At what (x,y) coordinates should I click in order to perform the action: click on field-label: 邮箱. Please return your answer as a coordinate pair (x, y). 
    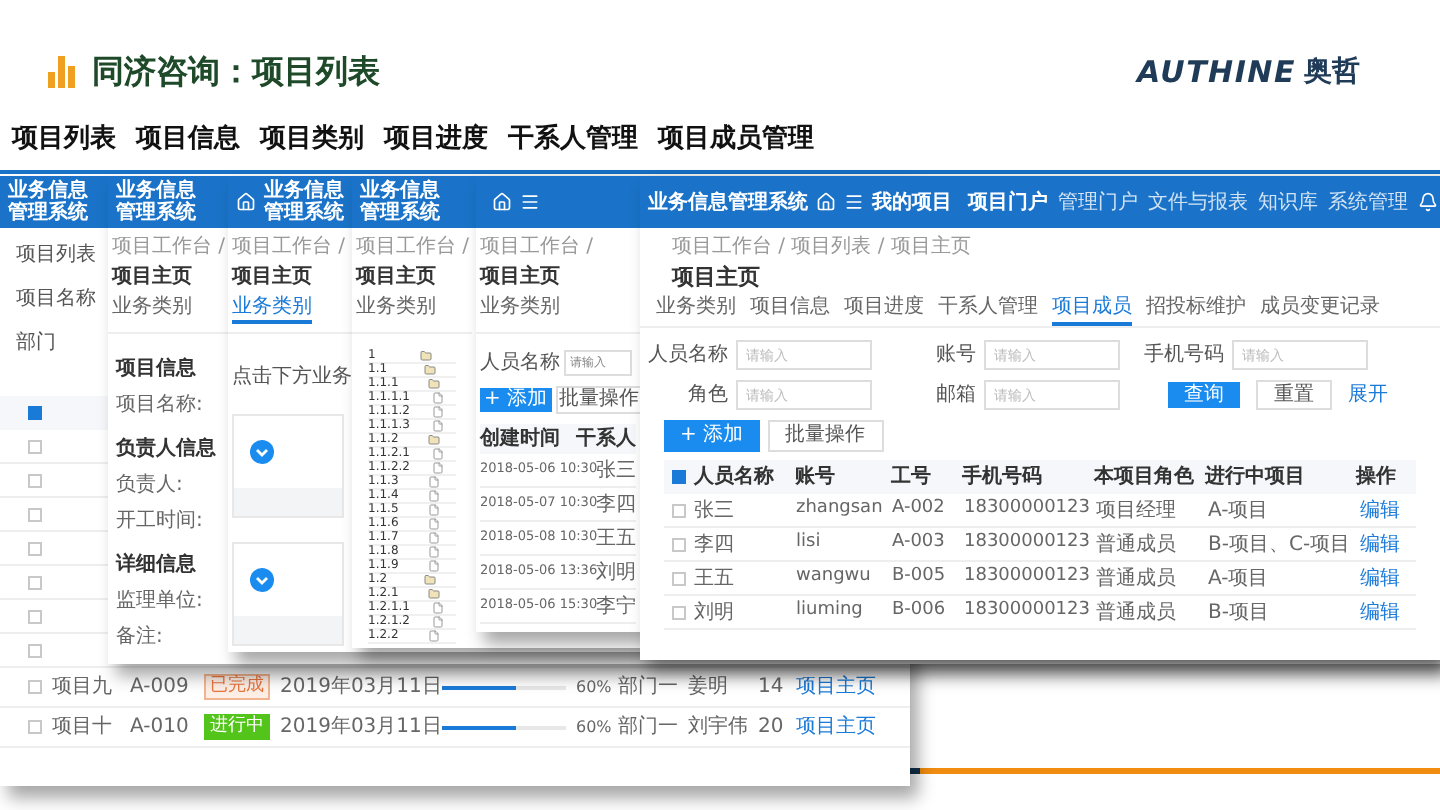
    Looking at the image, I should click on (955, 395).